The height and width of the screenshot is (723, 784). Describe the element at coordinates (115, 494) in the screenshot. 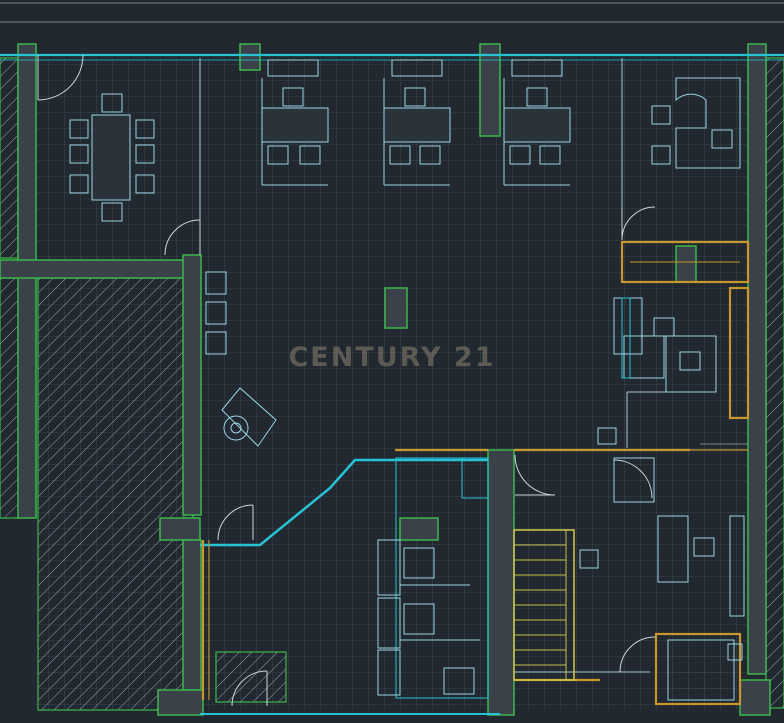

I see `hatch-core-block` at that location.